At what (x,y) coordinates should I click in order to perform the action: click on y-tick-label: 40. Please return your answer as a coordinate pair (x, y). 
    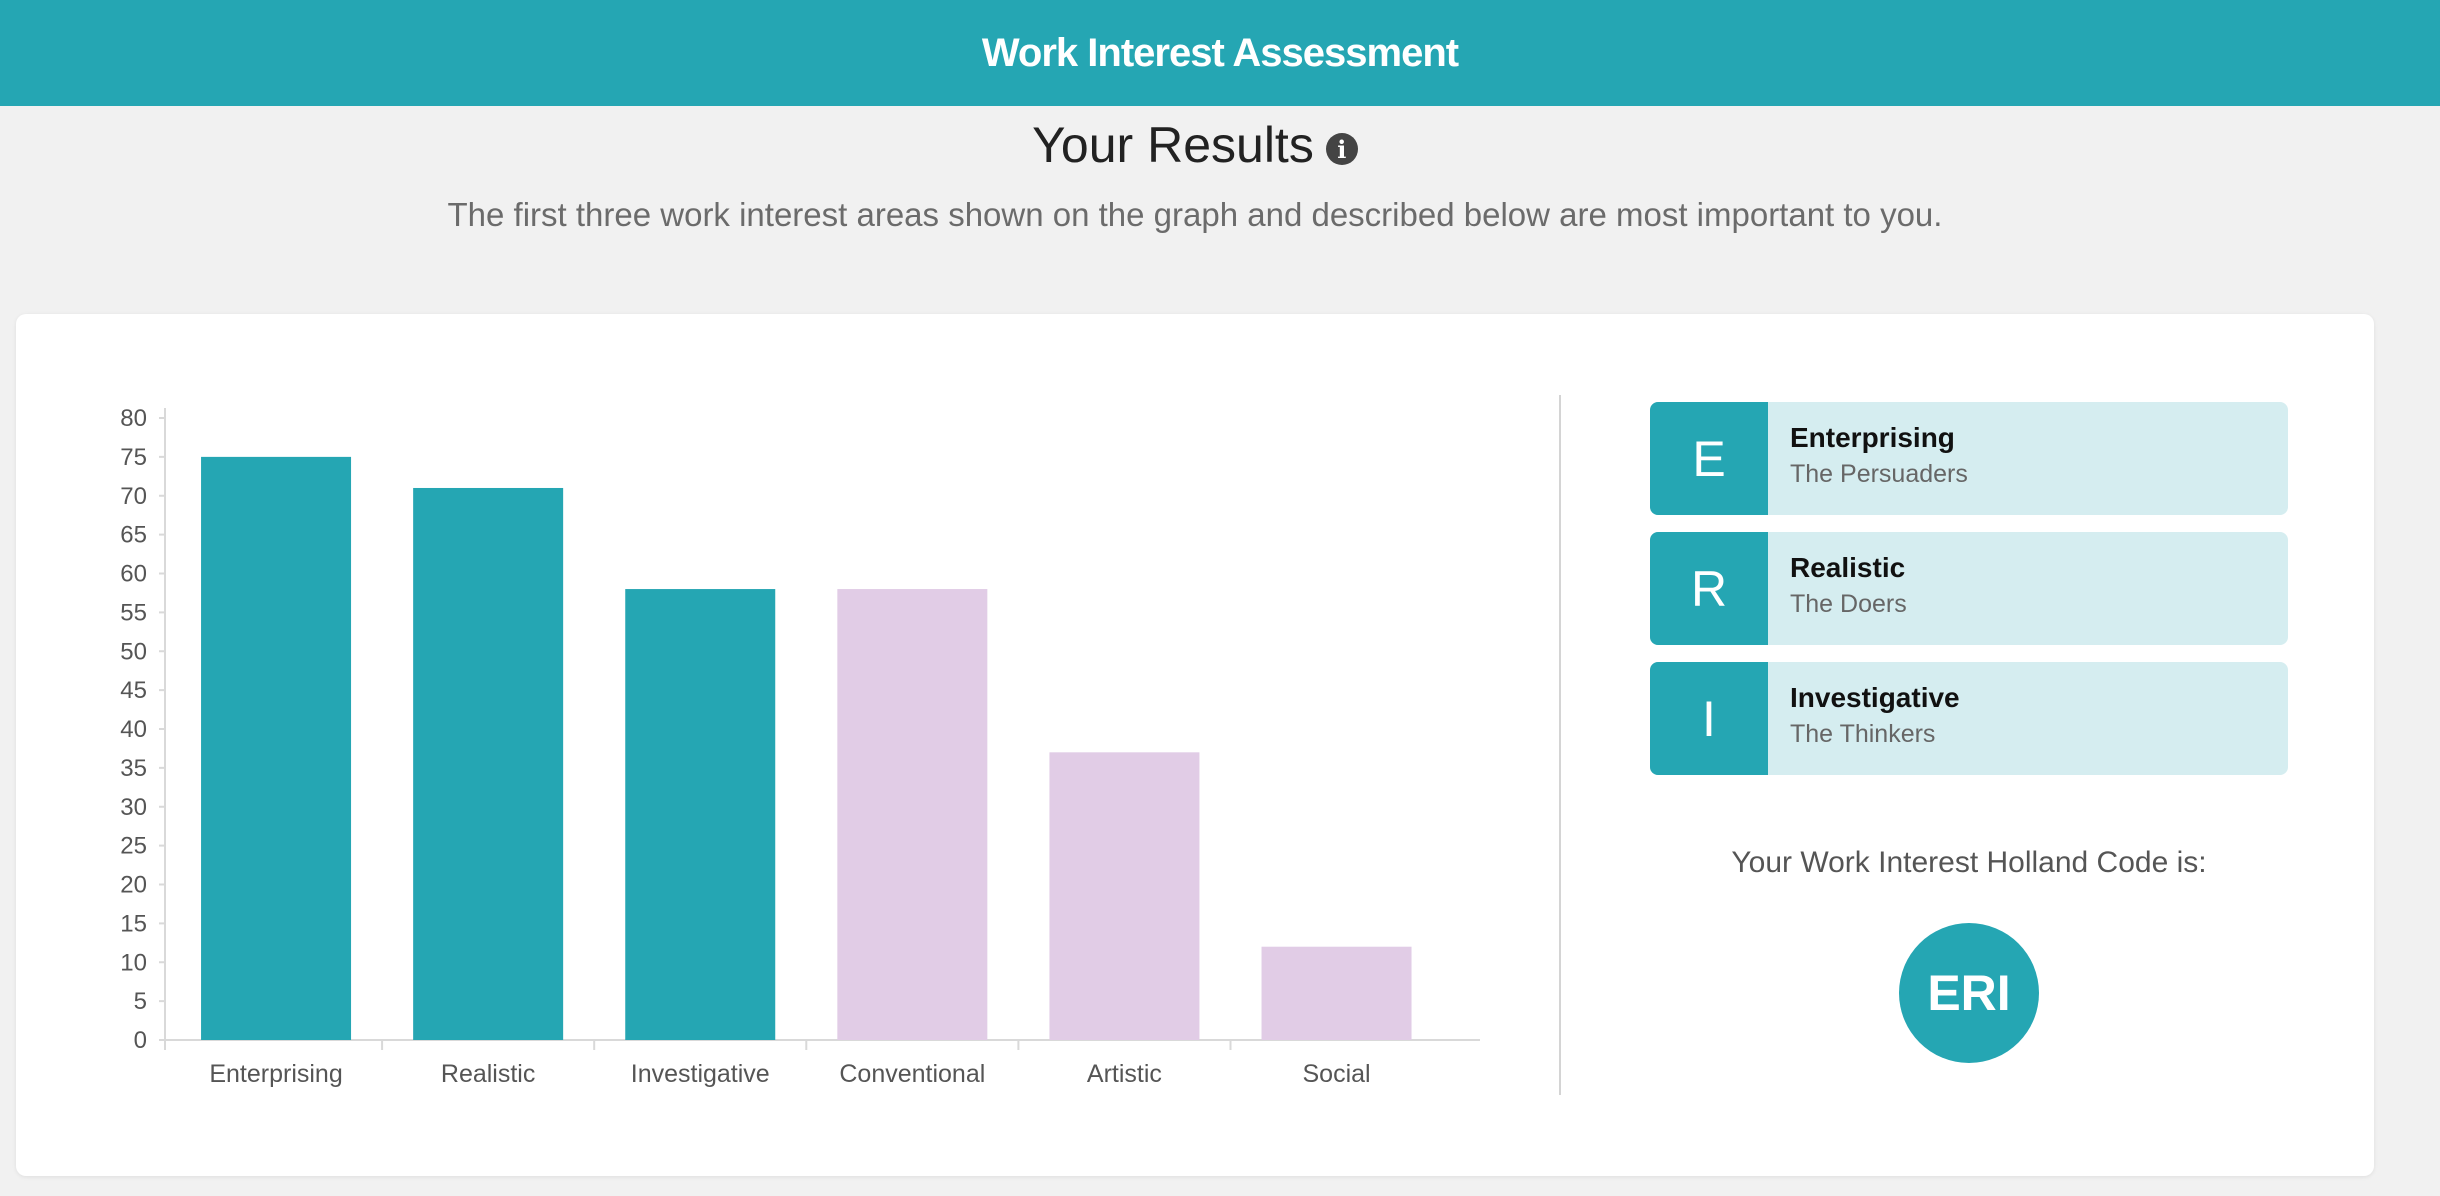
    Looking at the image, I should click on (133, 729).